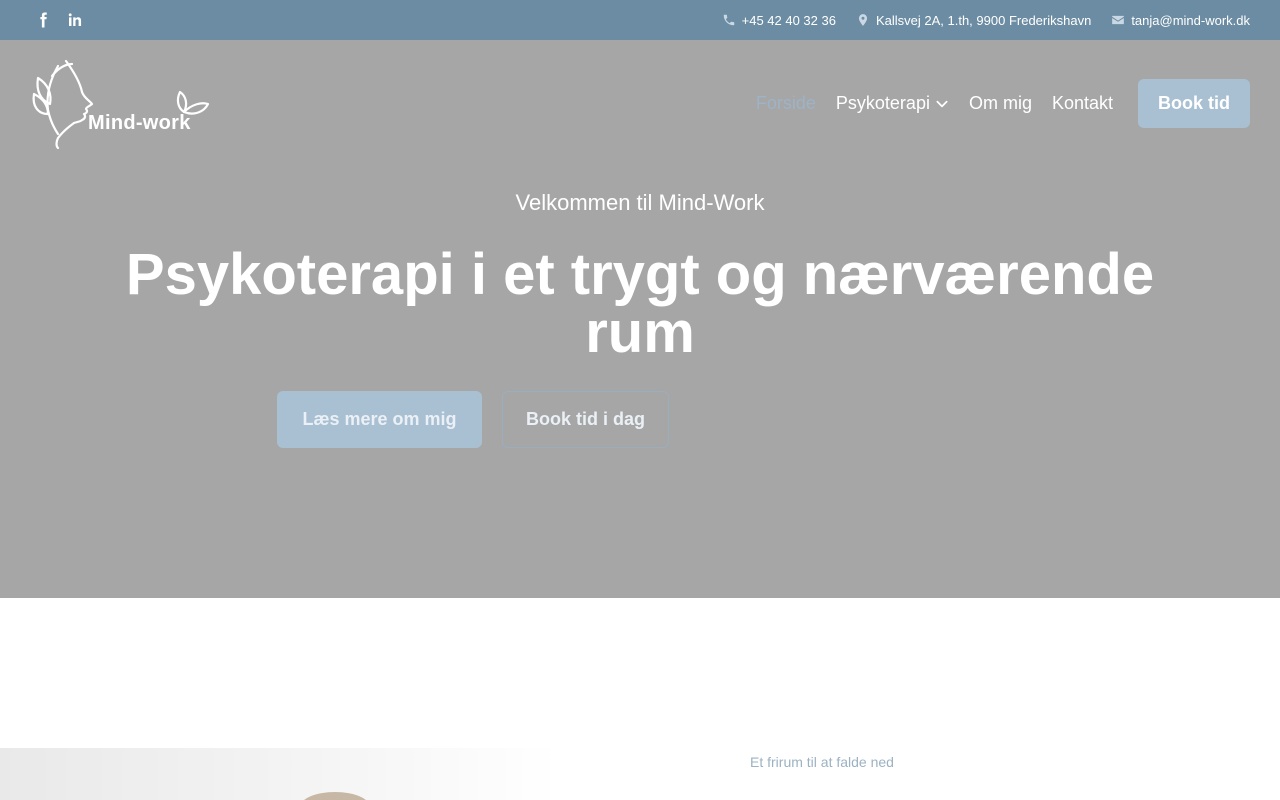  I want to click on email-address: tanja@mind-work.dk, so click(1190, 20).